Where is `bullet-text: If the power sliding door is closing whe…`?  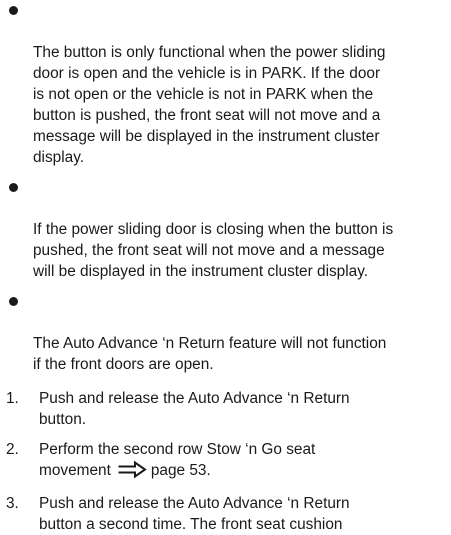 bullet-text: If the power sliding door is closing whe… is located at coordinates (213, 250).